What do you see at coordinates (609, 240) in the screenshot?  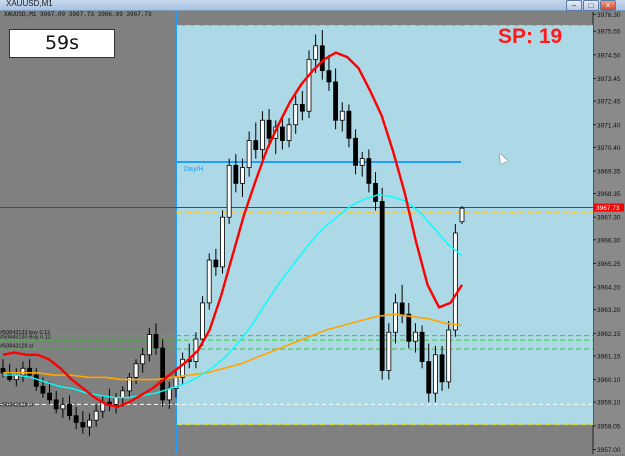 I see `y-tick-label: 3966.30` at bounding box center [609, 240].